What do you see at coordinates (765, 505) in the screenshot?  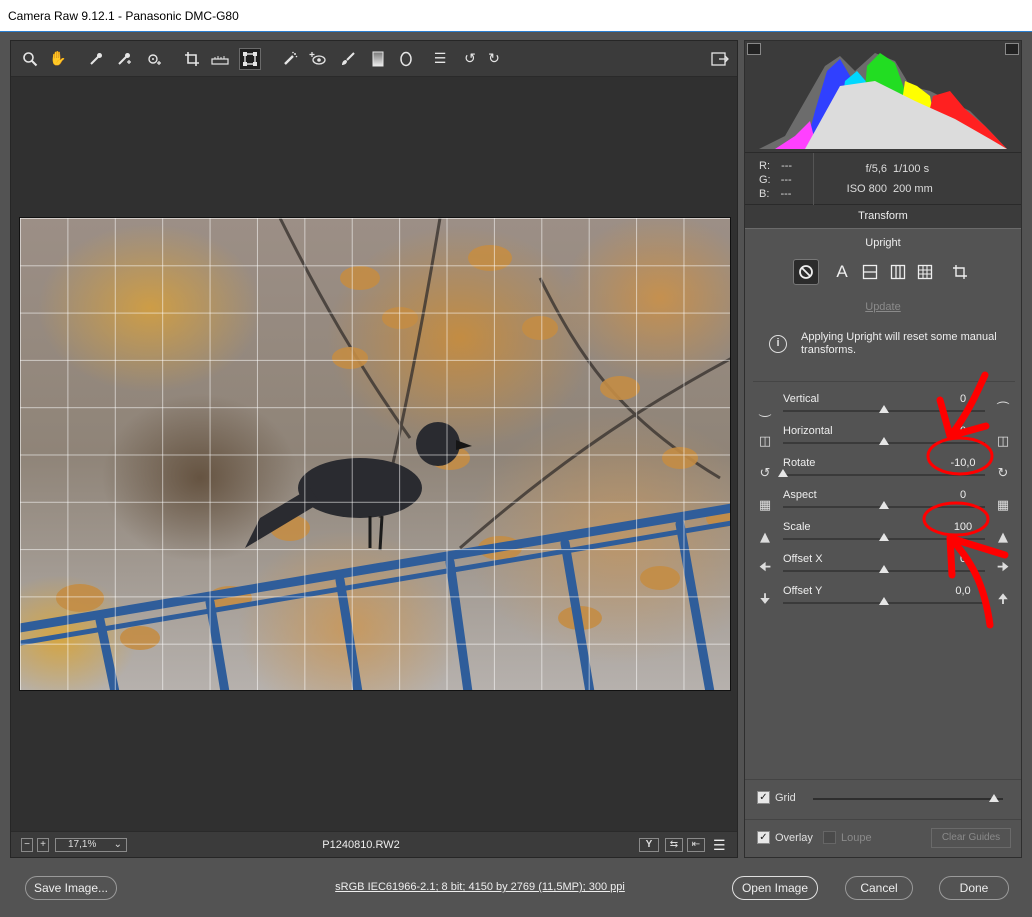 I see `aspect-horizontal-icon: ▦` at bounding box center [765, 505].